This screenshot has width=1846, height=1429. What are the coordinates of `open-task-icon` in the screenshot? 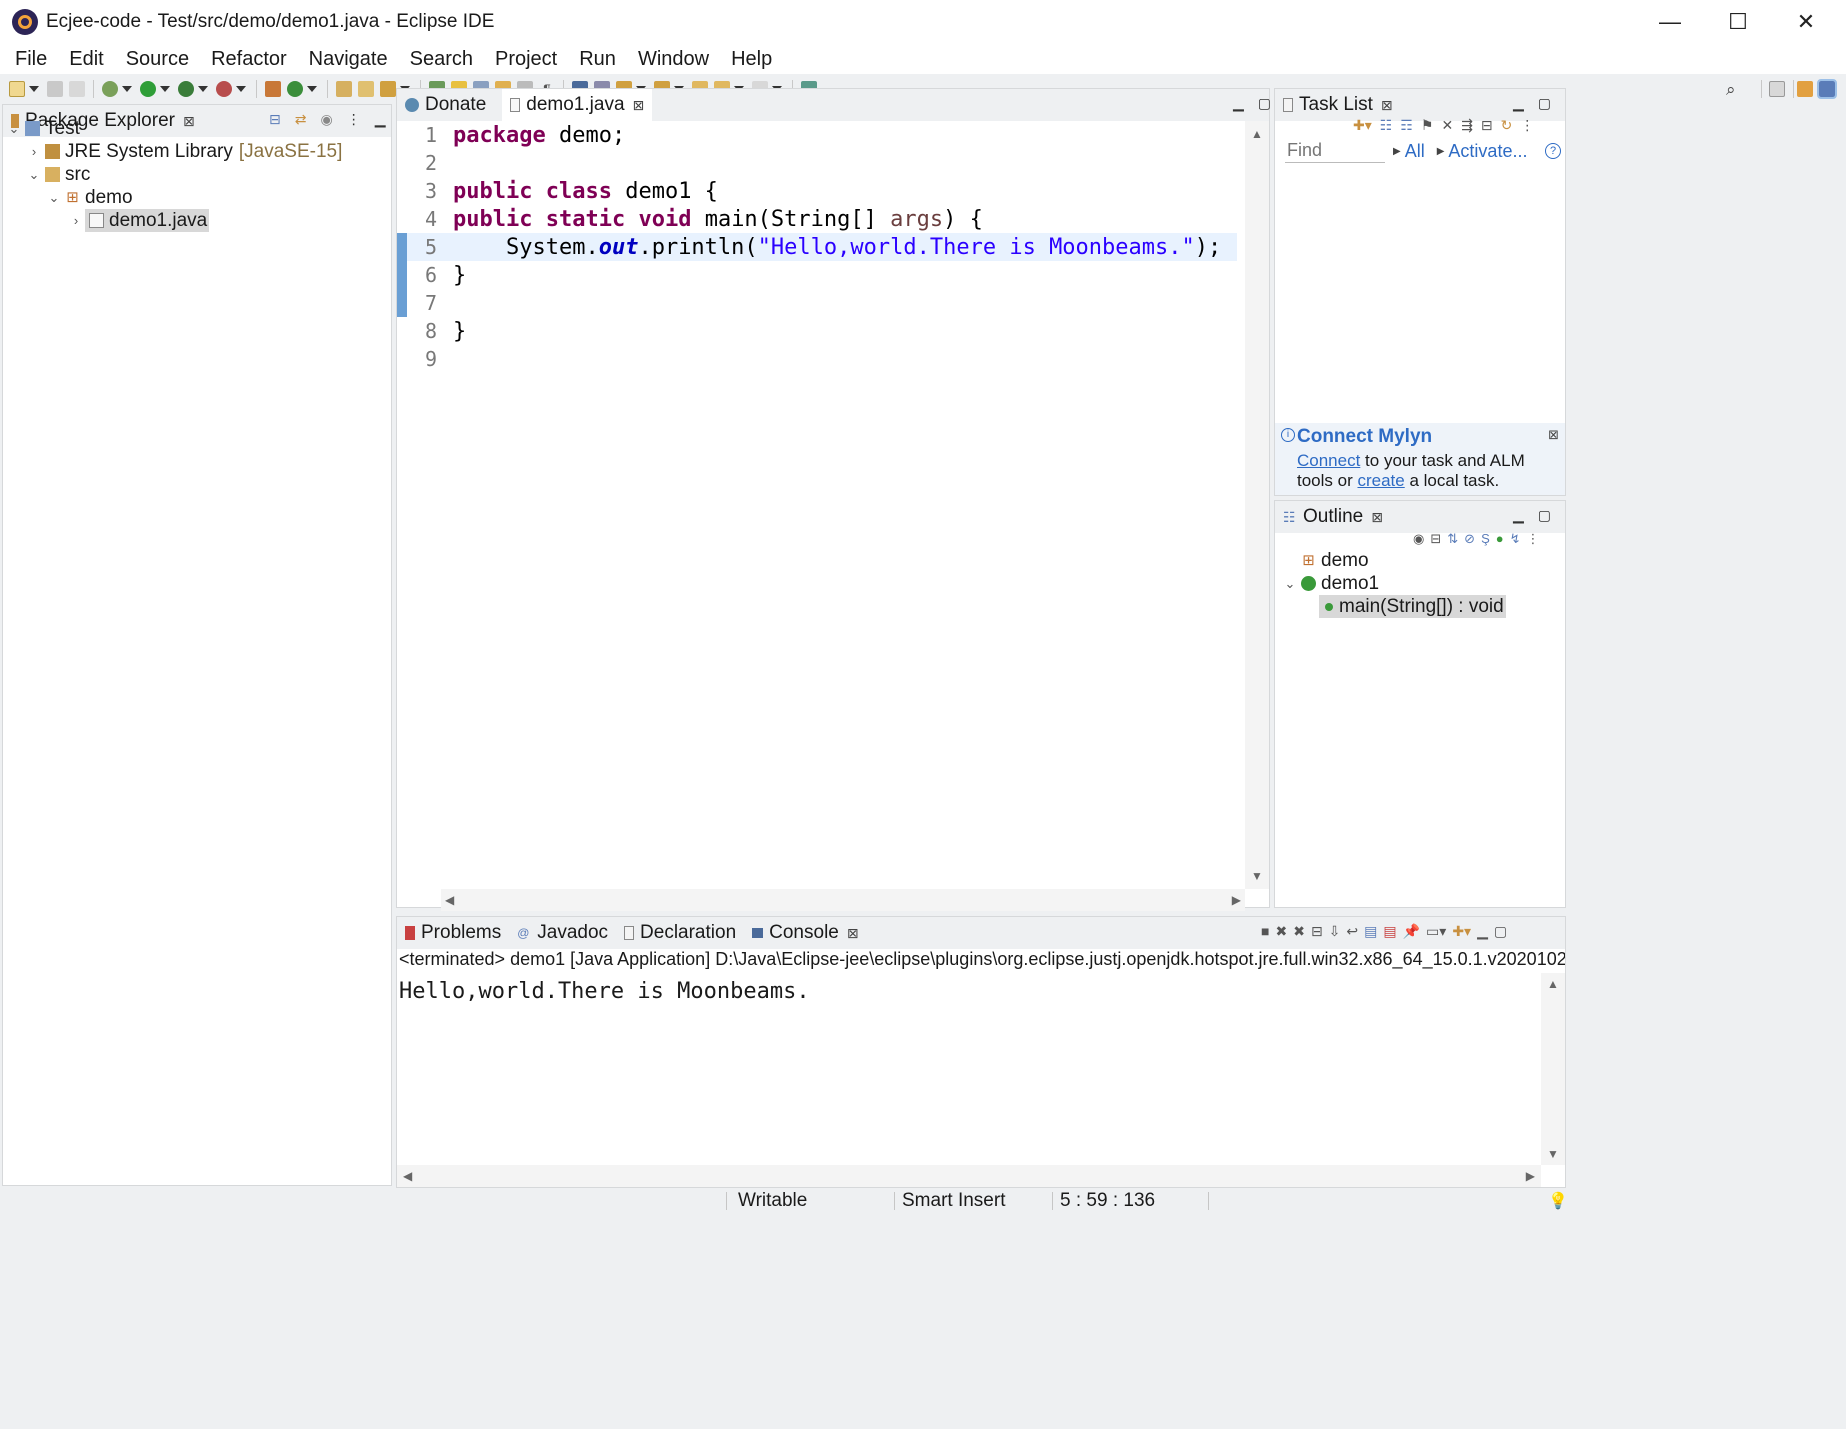 It's located at (366, 89).